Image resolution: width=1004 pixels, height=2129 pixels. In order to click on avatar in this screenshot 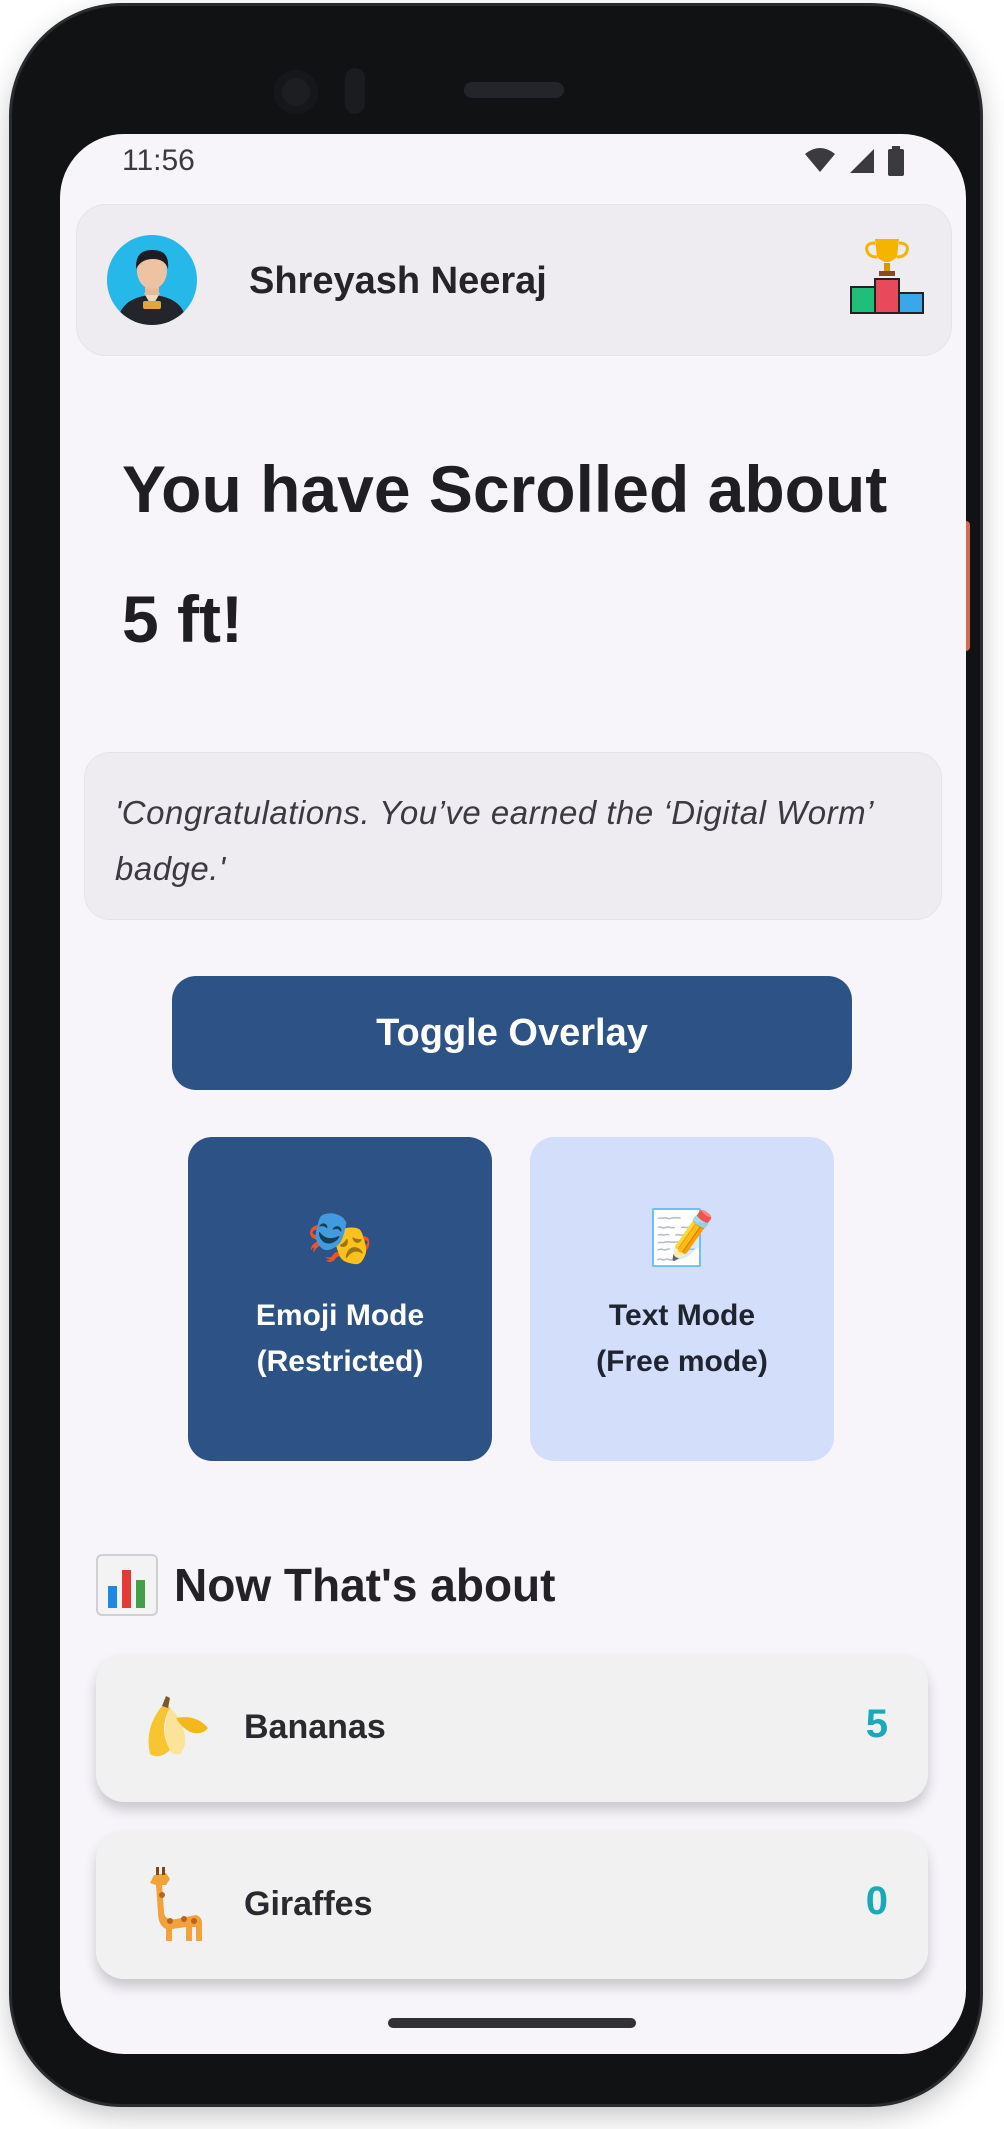, I will do `click(152, 280)`.